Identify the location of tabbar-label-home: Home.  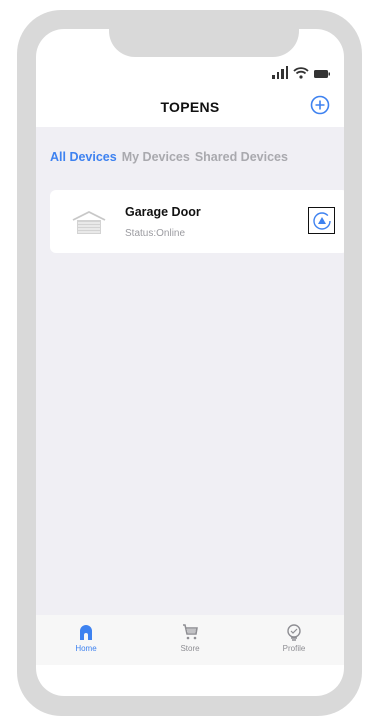
(86, 648).